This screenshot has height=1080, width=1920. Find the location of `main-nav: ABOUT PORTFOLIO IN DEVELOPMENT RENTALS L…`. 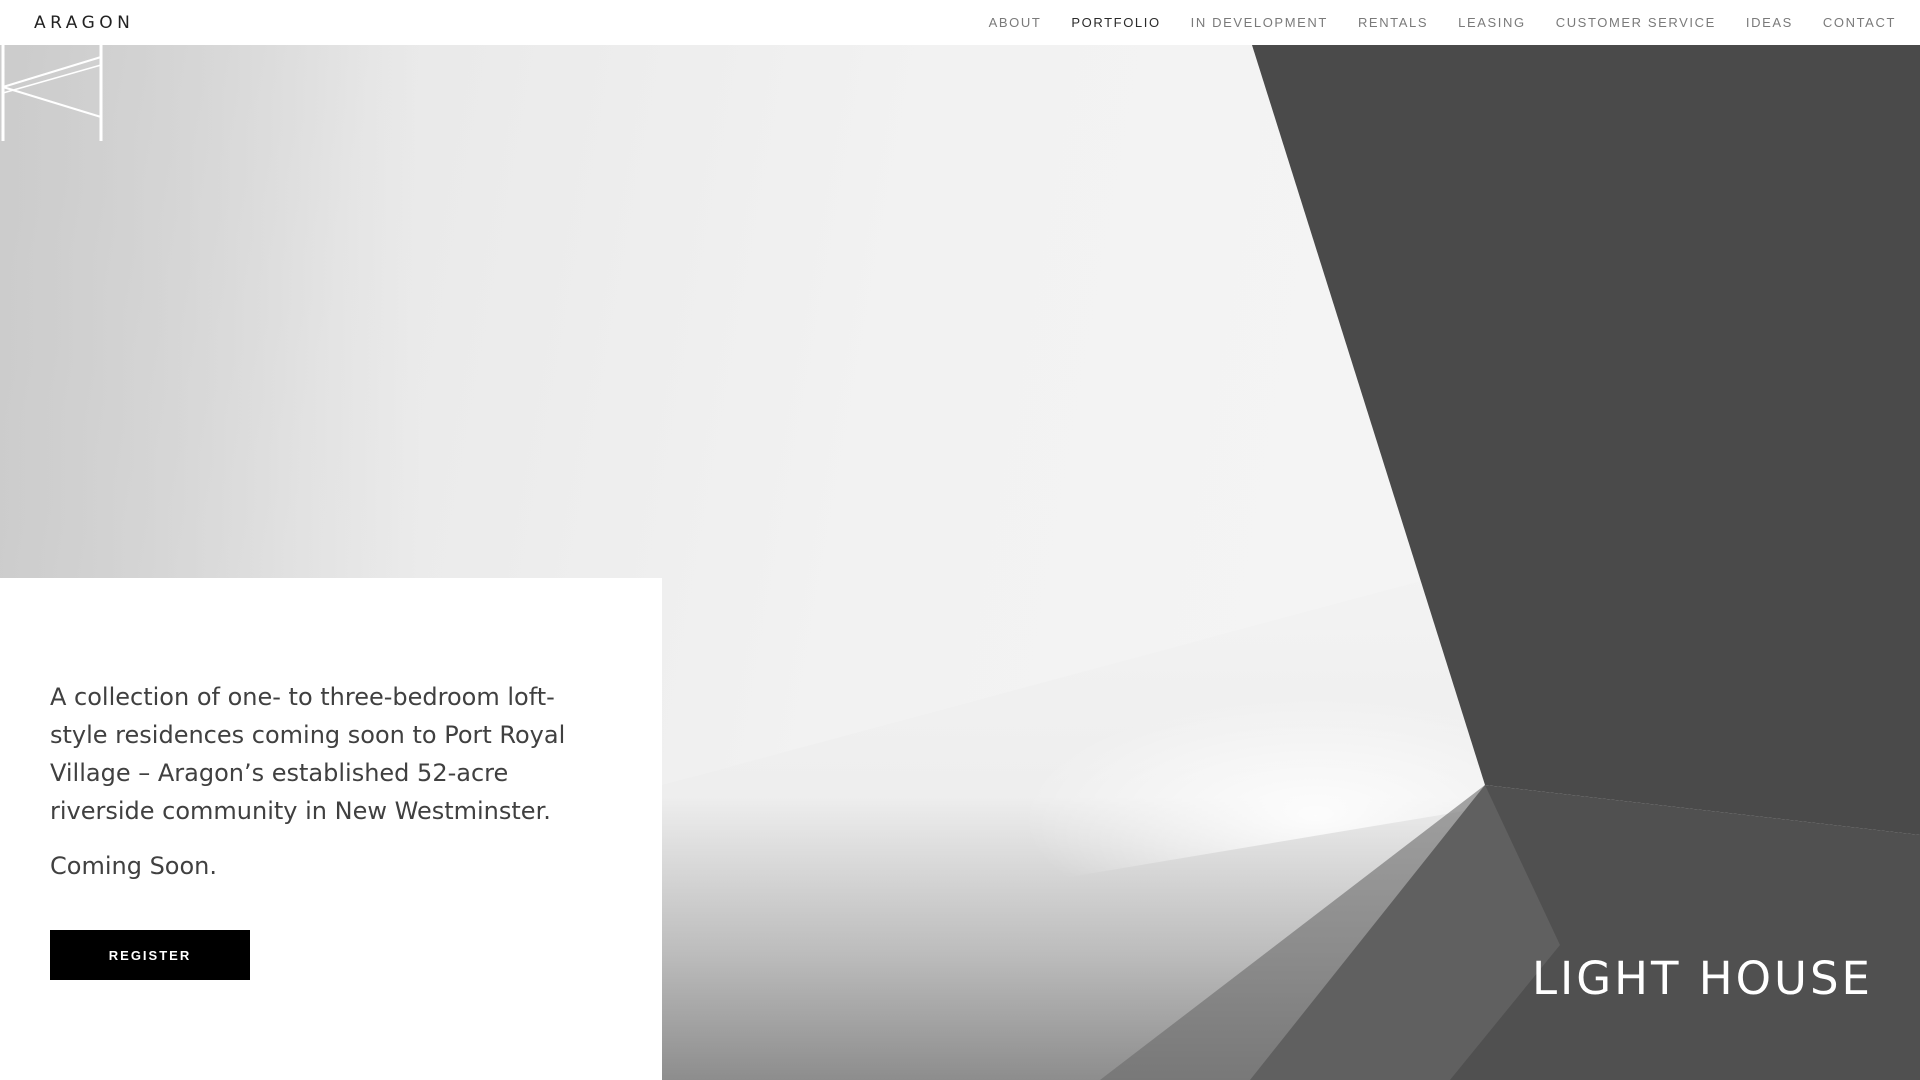

main-nav: ABOUT PORTFOLIO IN DEVELOPMENT RENTALS L… is located at coordinates (1427, 23).